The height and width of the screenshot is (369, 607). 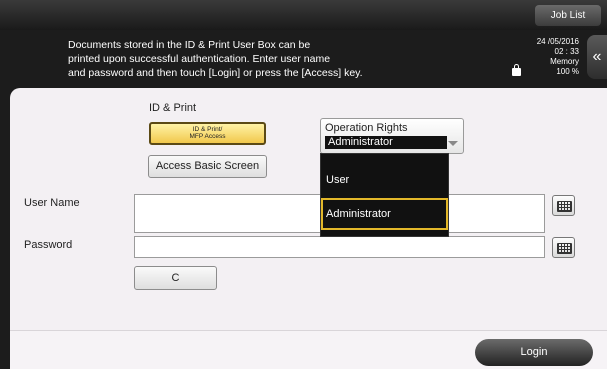 I want to click on operation-rights-dropdown: Operation Rights Administrator, so click(x=392, y=136).